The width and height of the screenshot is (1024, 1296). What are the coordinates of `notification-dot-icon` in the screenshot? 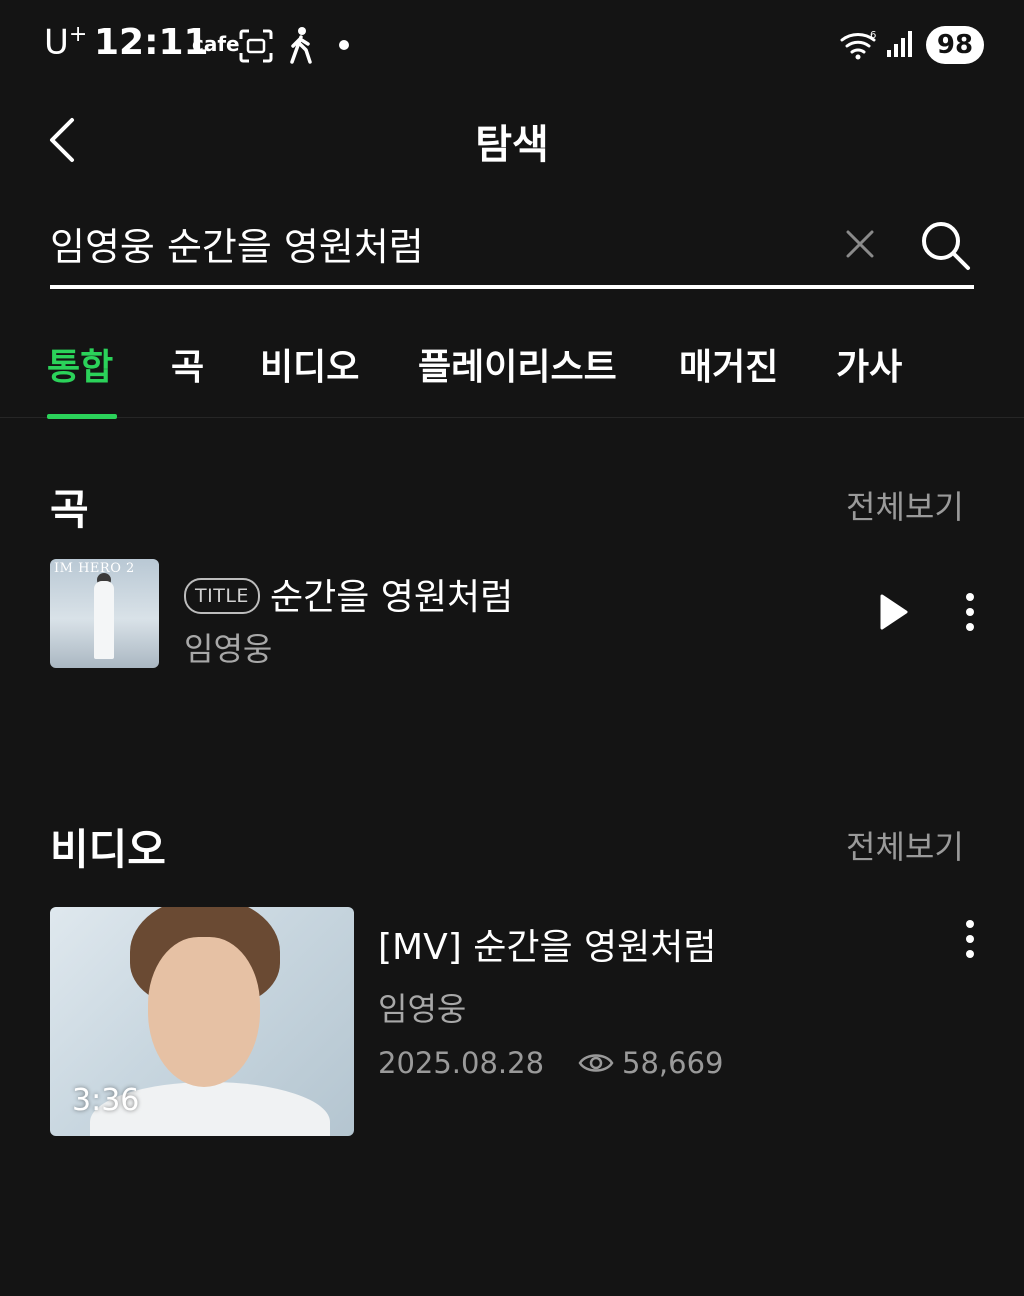 It's located at (344, 45).